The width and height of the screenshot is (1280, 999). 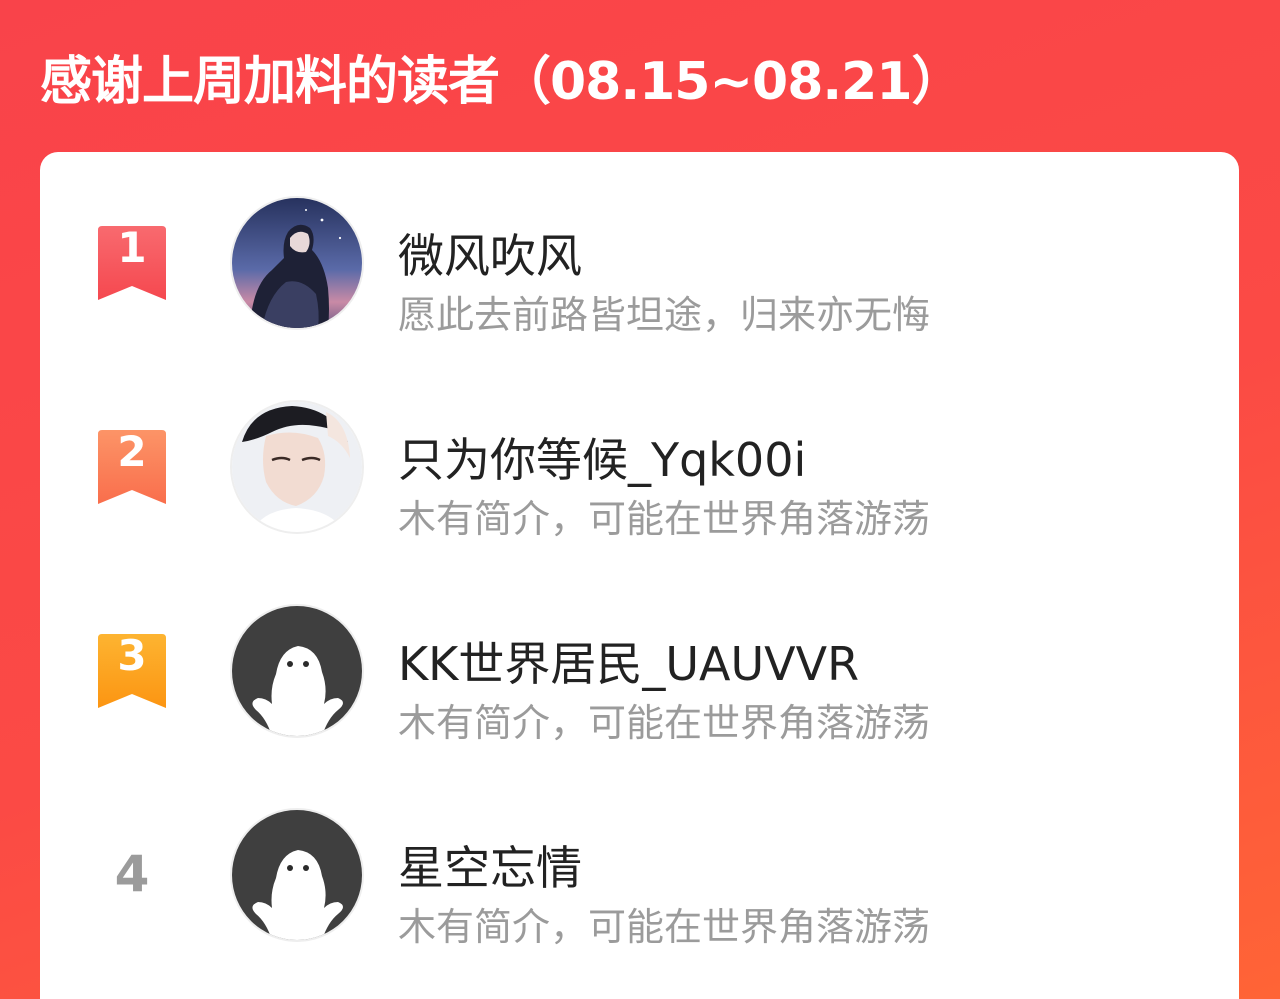 I want to click on reader-name: 星空忘情, so click(x=490, y=868).